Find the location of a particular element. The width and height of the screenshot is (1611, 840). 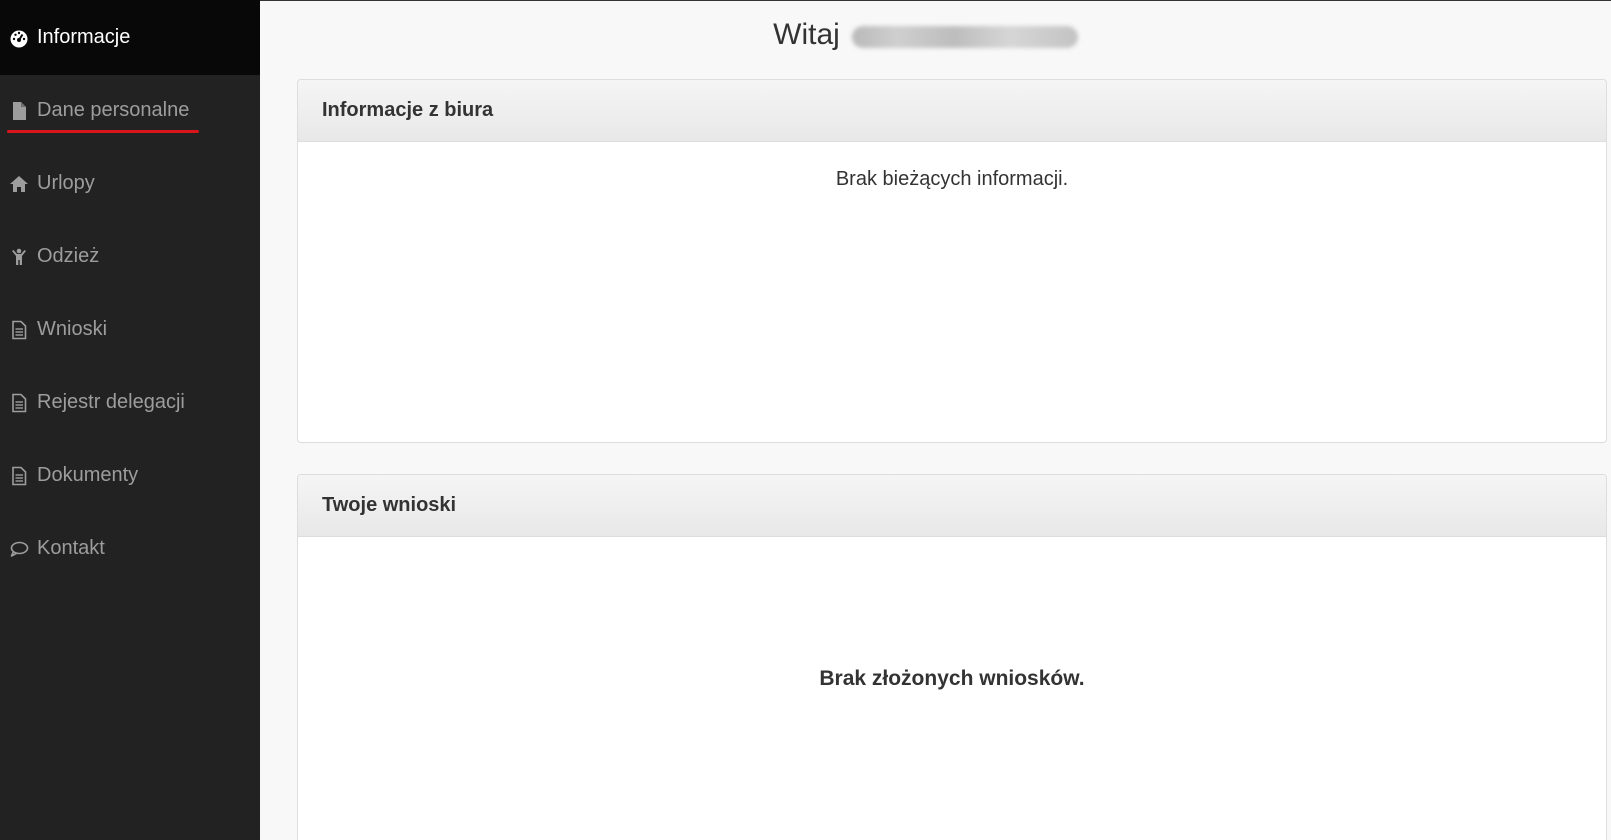

sidebar-item-kontakt: Kontakt is located at coordinates (130, 548).